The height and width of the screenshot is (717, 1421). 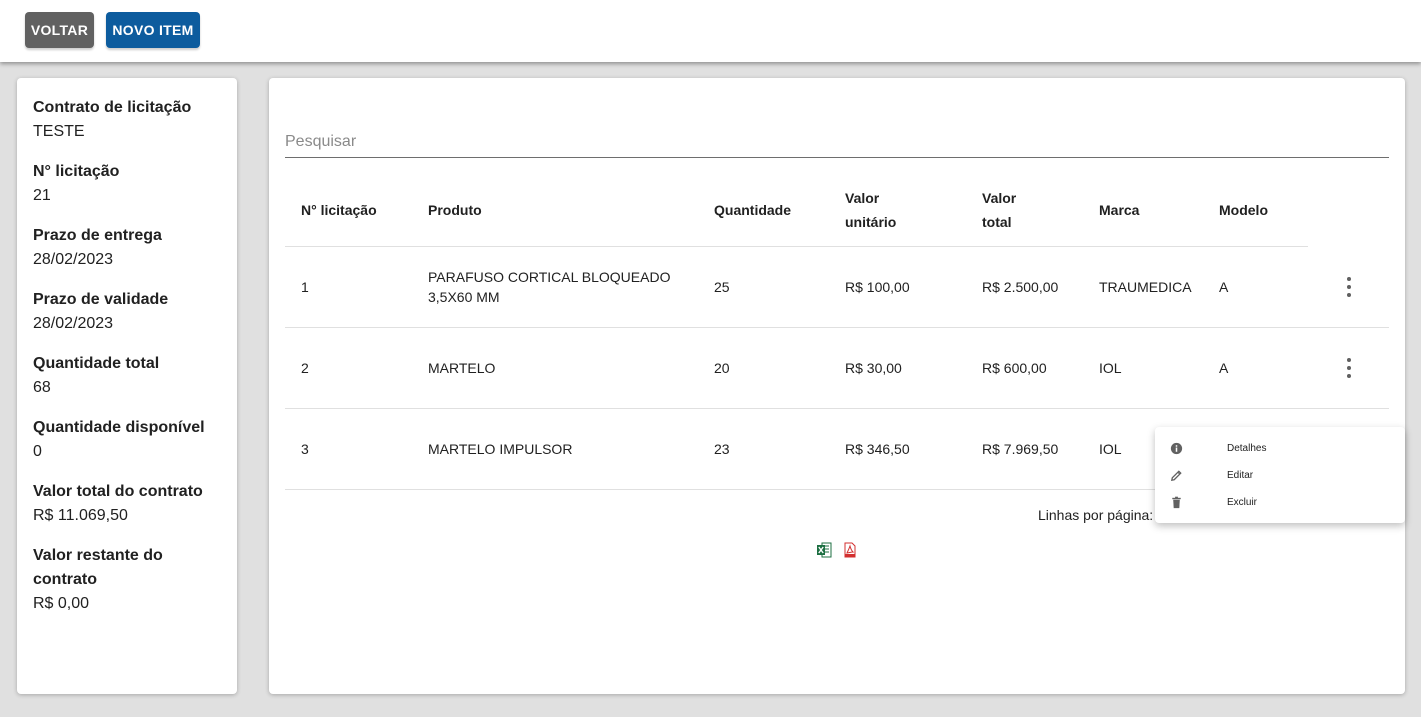 What do you see at coordinates (1014, 368) in the screenshot?
I see `cell-total-value: R$ 600,00` at bounding box center [1014, 368].